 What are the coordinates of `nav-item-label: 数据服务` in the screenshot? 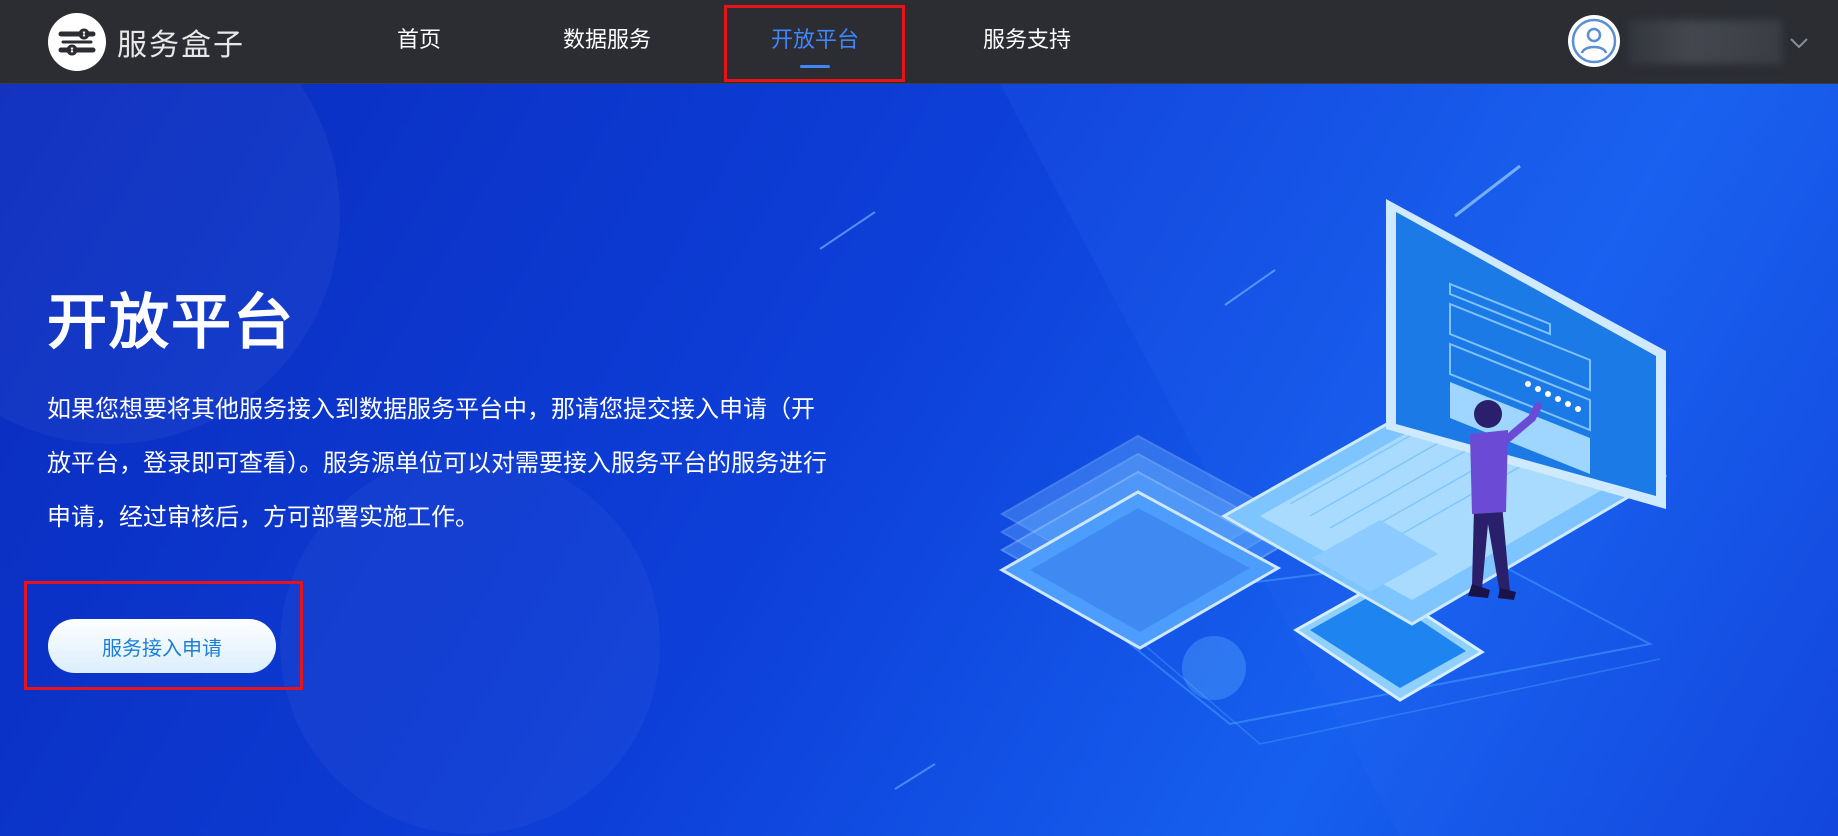 It's located at (606, 40).